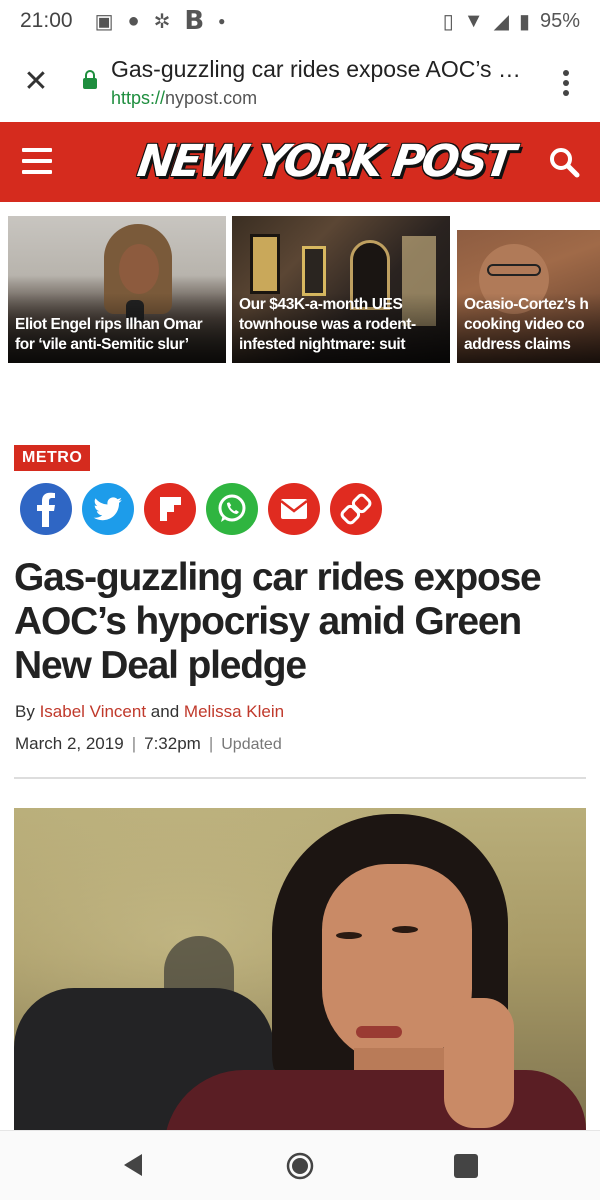 The image size is (600, 1200). What do you see at coordinates (501, 21) in the screenshot?
I see `signal-icon: ◢` at bounding box center [501, 21].